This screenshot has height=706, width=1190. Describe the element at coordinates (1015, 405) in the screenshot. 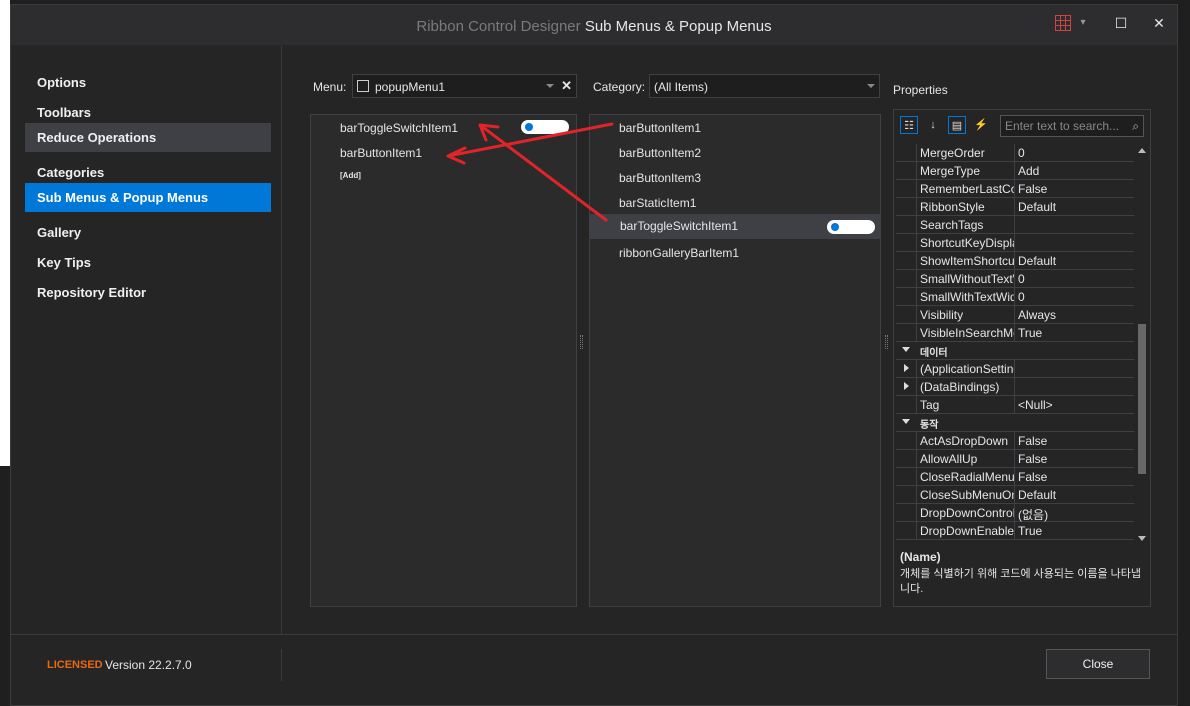

I see `property-row: Tag <Null>` at that location.